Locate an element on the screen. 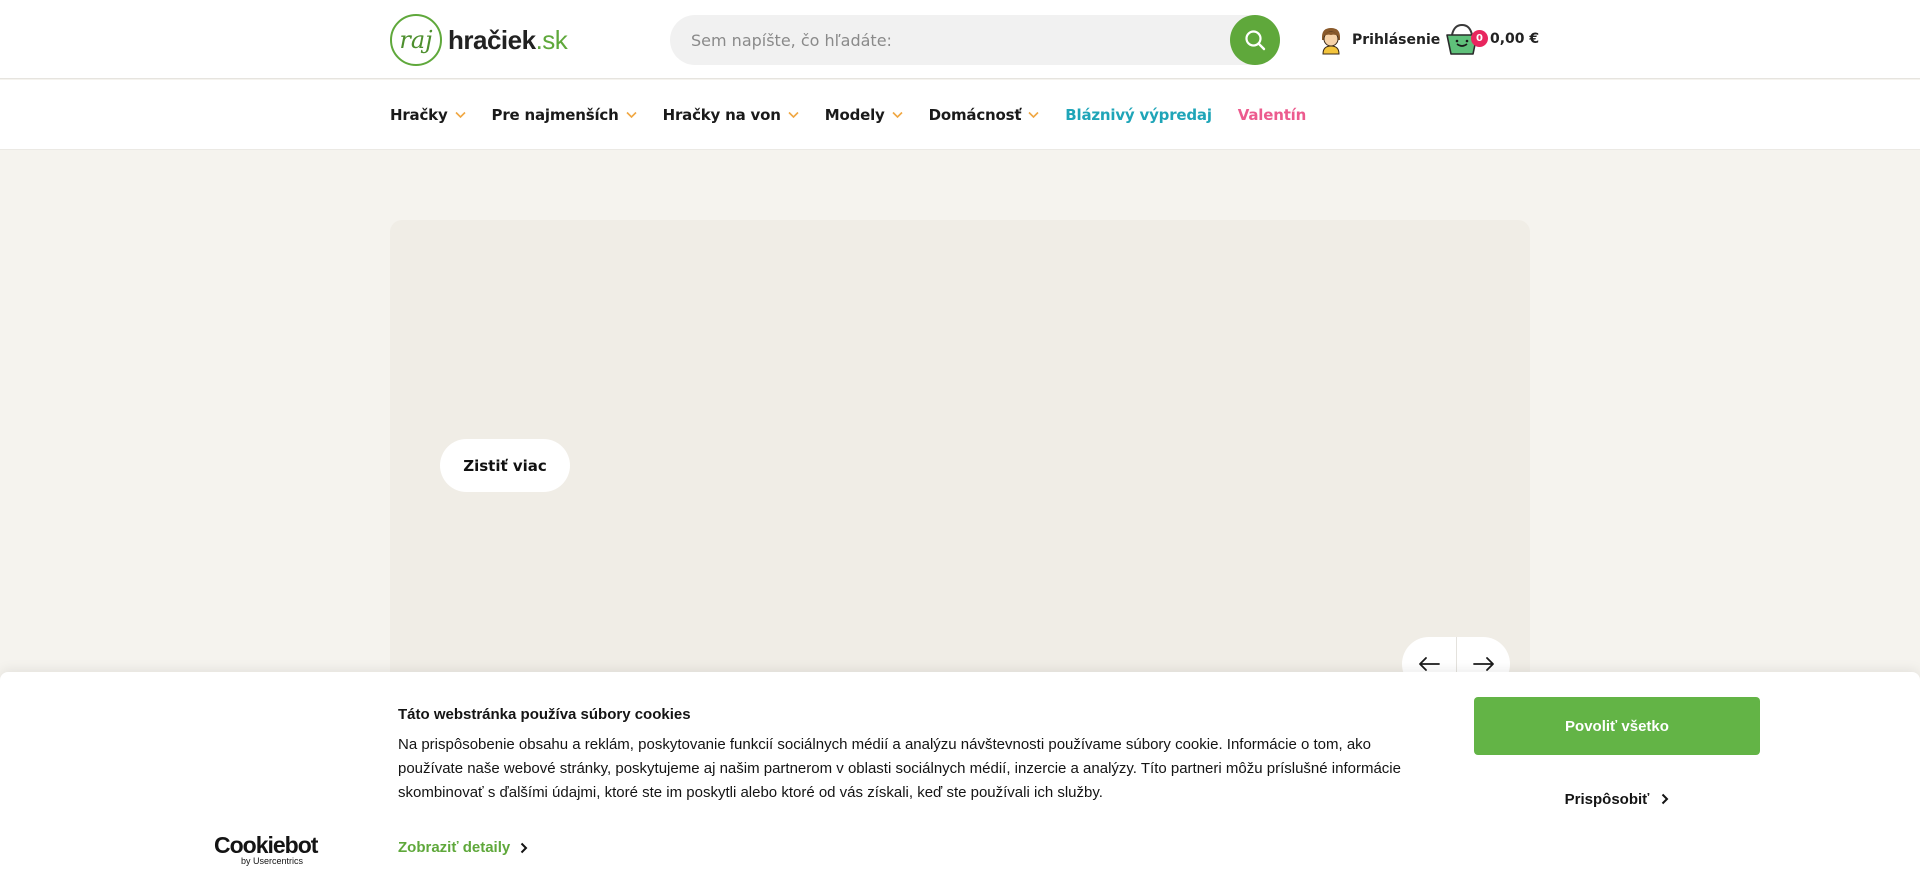 The height and width of the screenshot is (888, 1920). nav-item-hracky-na-von: Hračky na von is located at coordinates (731, 115).